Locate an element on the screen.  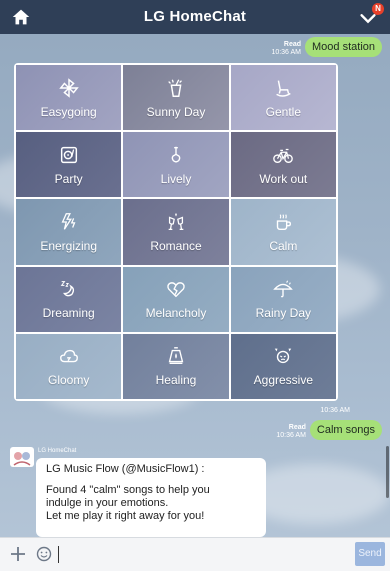
mood-easygoing: Easygoing is located at coordinates (69, 98).